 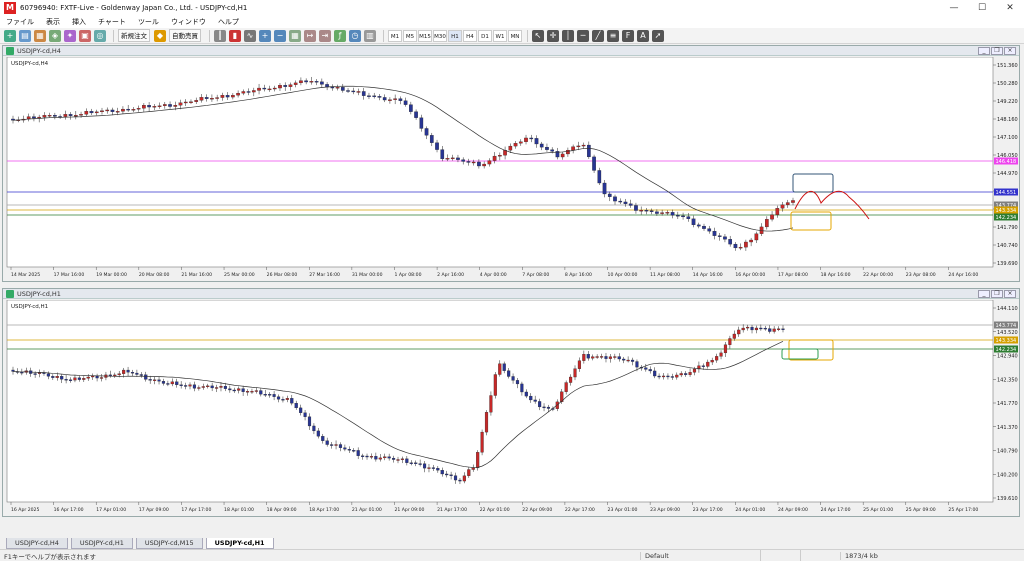 I want to click on navigator-icon: ✦, so click(x=70, y=35).